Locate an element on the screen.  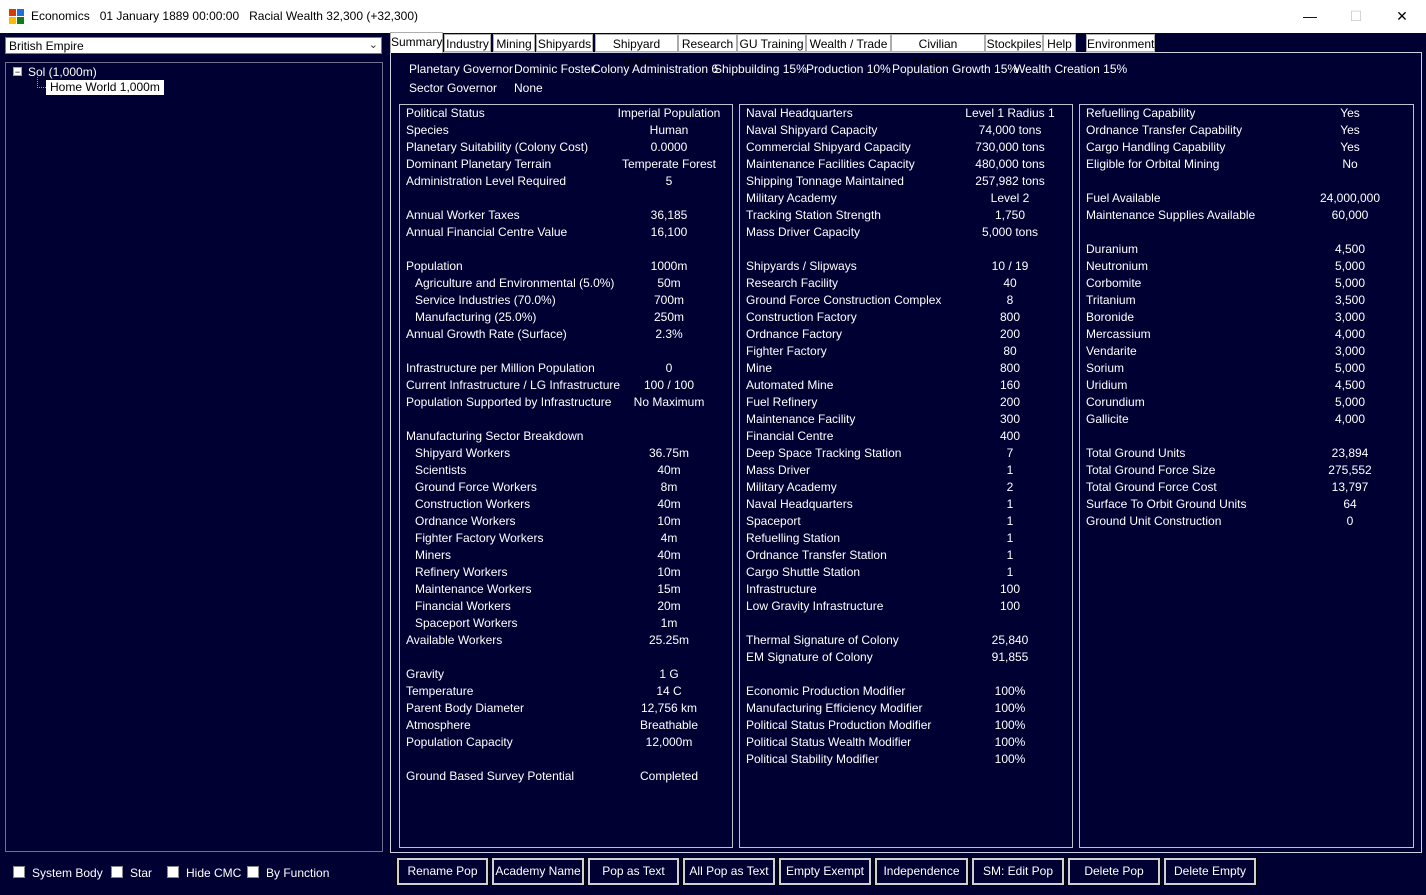
checkbox-system-body is located at coordinates (19, 872).